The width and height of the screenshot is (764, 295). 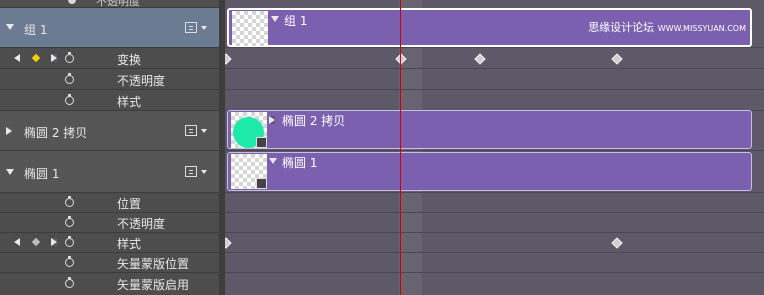 I want to click on property-row-position: 位置, so click(x=109, y=203).